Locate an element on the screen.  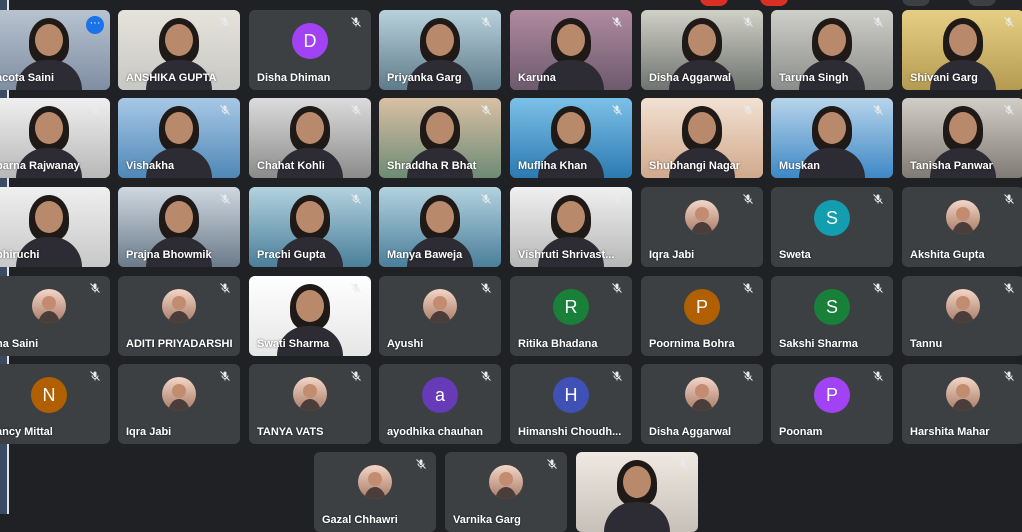
participant-tile: Mufliha Khan is located at coordinates (571, 138).